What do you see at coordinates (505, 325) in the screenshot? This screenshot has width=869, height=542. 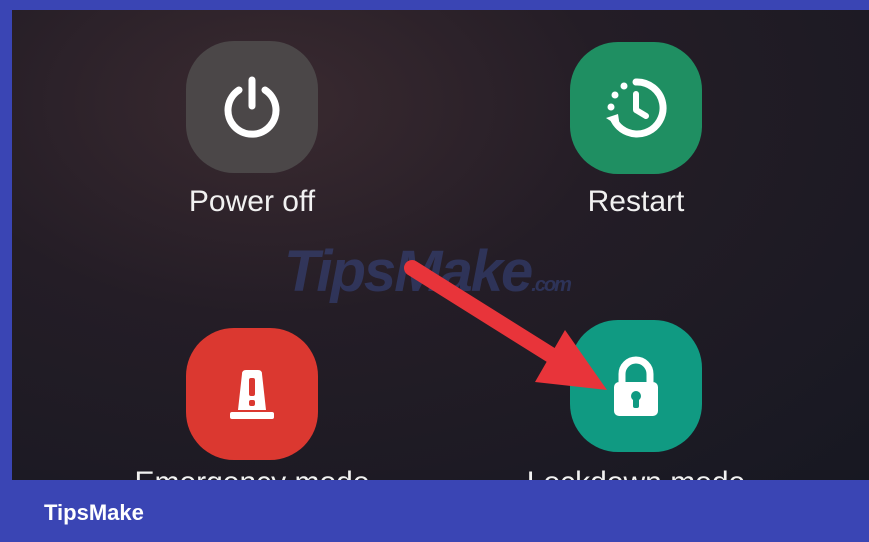 I see `red-arrow-annotation` at bounding box center [505, 325].